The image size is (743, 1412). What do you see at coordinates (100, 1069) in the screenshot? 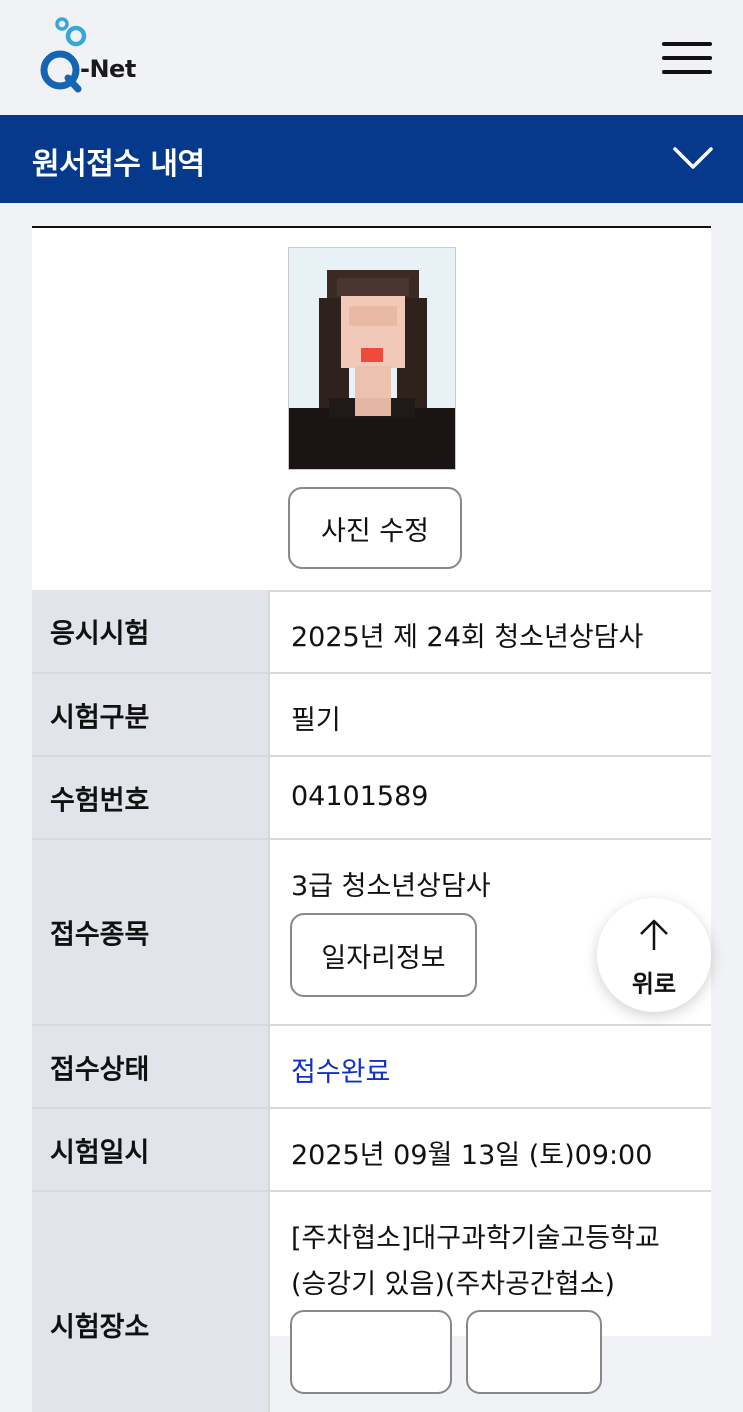
I see `row-status-label: 접수상태` at bounding box center [100, 1069].